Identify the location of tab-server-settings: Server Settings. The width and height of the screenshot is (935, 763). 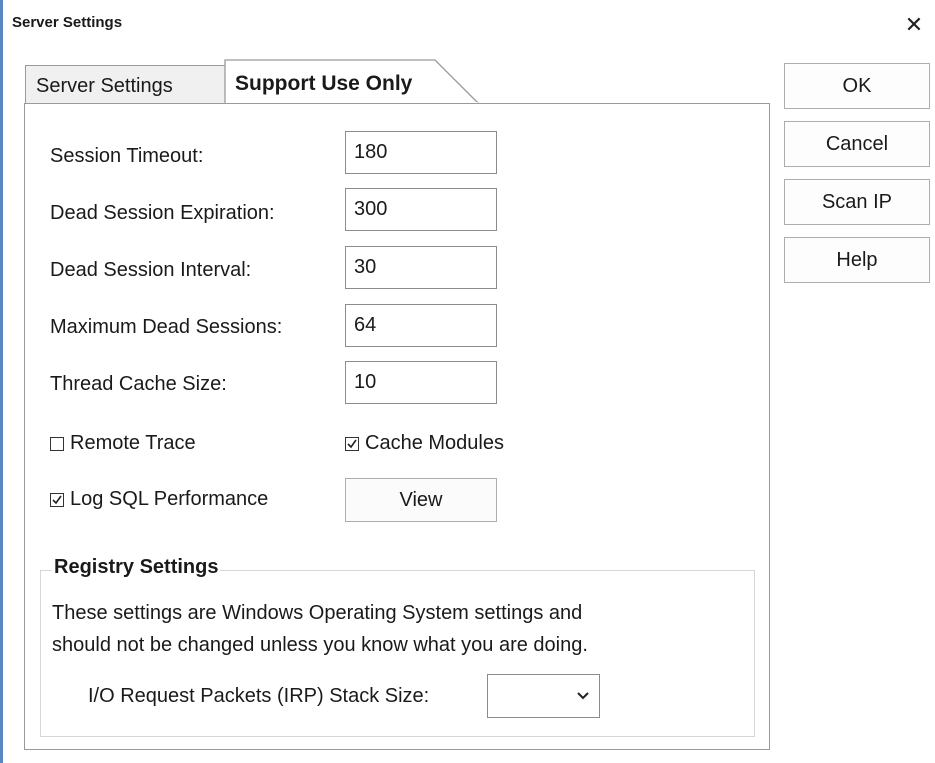
(128, 86).